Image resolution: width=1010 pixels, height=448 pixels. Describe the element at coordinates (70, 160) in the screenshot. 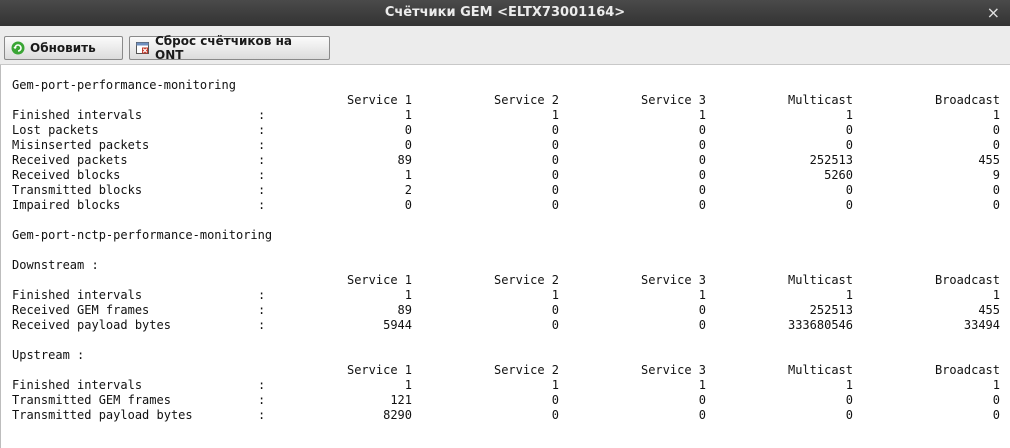

I see `counter-label: Received packets` at that location.